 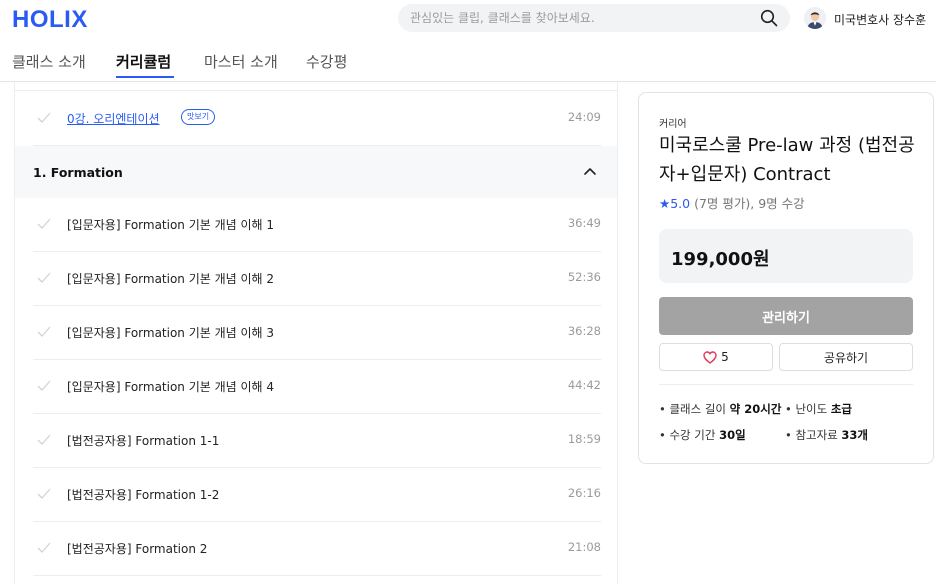 I want to click on lesson-duration: 36:49, so click(x=584, y=223).